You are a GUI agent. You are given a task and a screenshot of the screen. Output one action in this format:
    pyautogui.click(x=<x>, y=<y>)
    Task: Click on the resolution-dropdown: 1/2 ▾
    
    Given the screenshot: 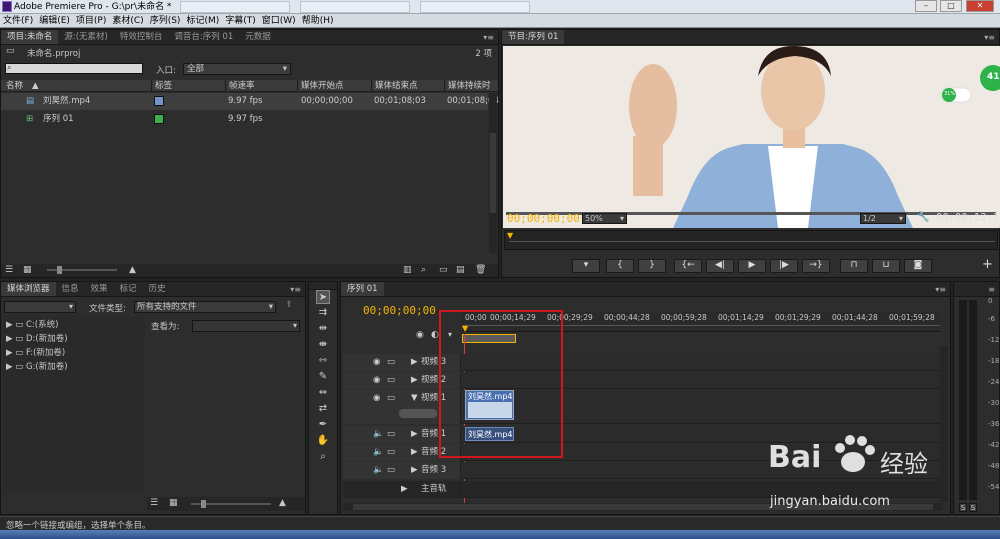 What is the action you would take?
    pyautogui.click(x=883, y=218)
    